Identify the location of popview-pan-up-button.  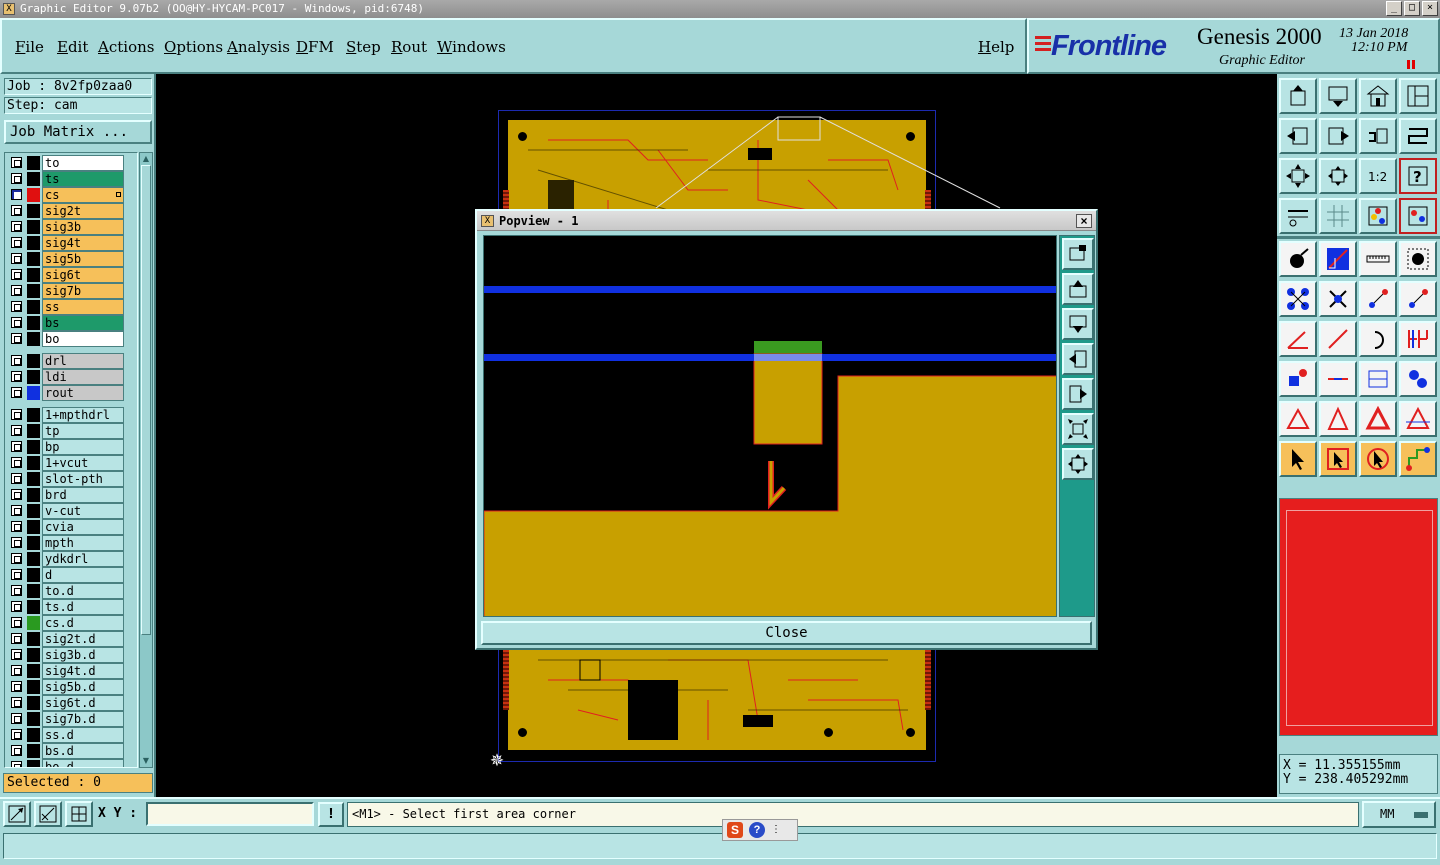
(1078, 289).